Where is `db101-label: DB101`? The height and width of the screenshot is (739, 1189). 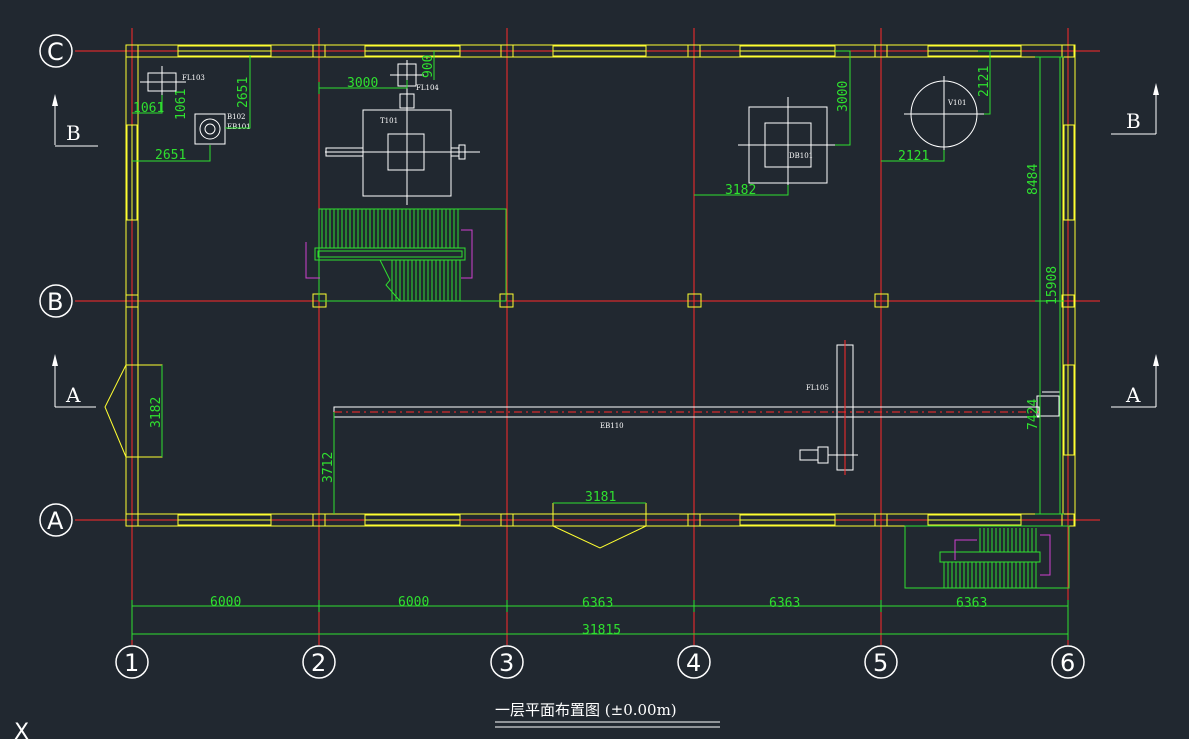 db101-label: DB101 is located at coordinates (801, 156).